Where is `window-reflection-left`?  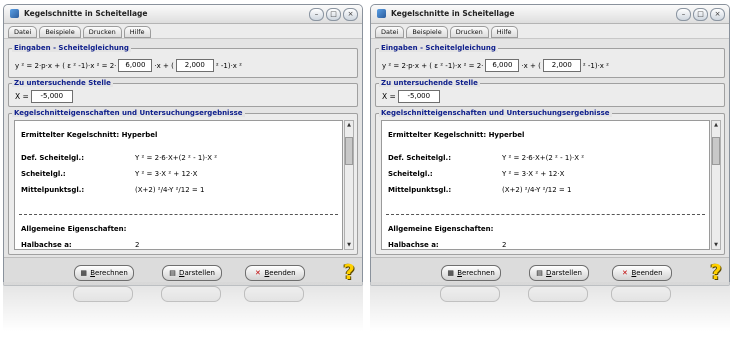
window-reflection-left is located at coordinates (183, 311).